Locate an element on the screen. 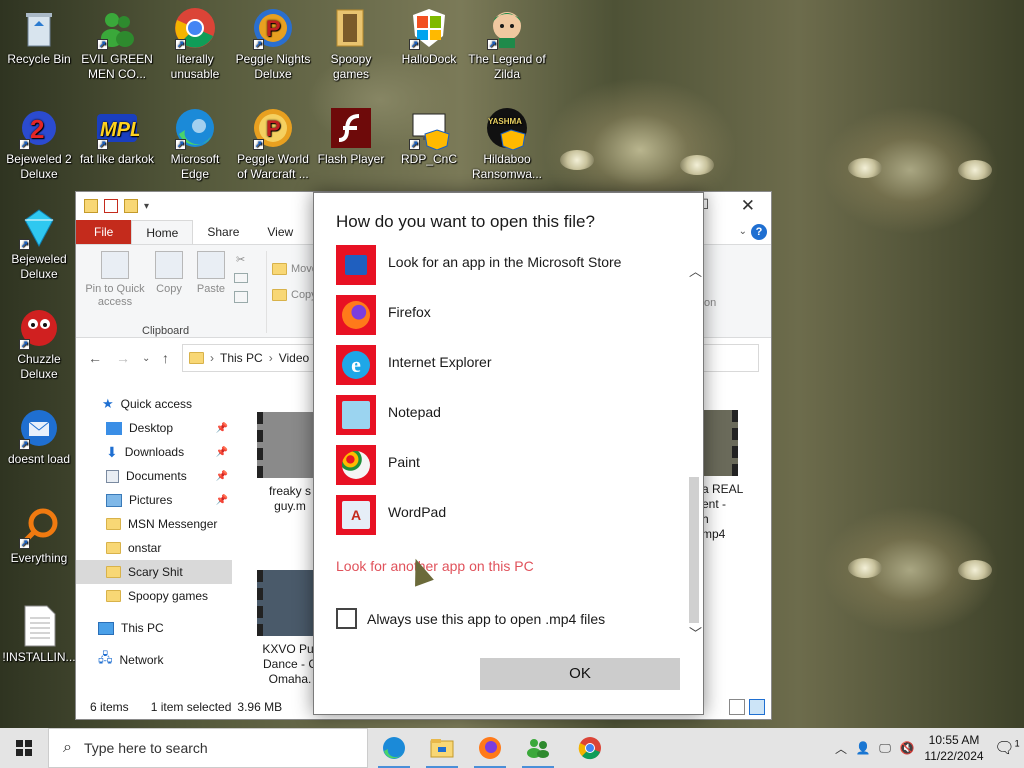 The width and height of the screenshot is (1024, 768). start-button is located at coordinates (24, 748).